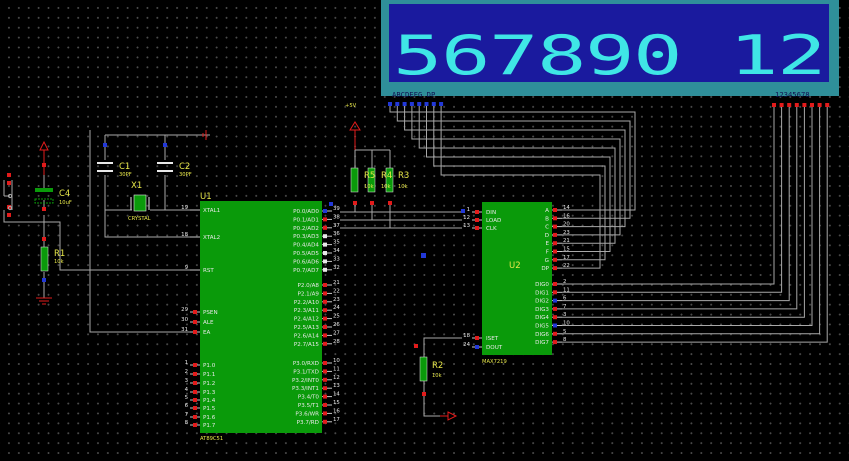 The width and height of the screenshot is (849, 461). I want to click on u1-pin-name: P3.0/RXD, so click(306, 364).